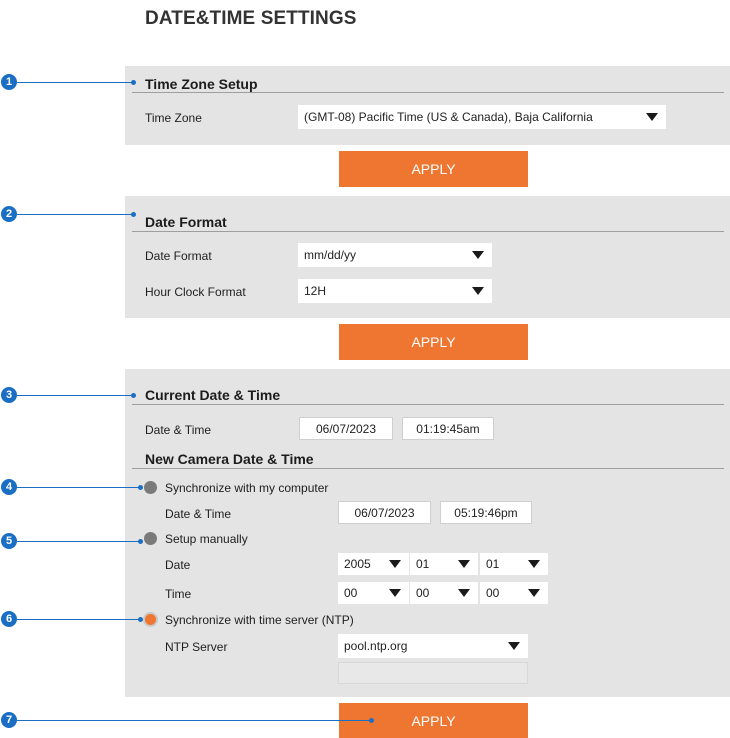  I want to click on manual-year-select: 2005, so click(373, 564).